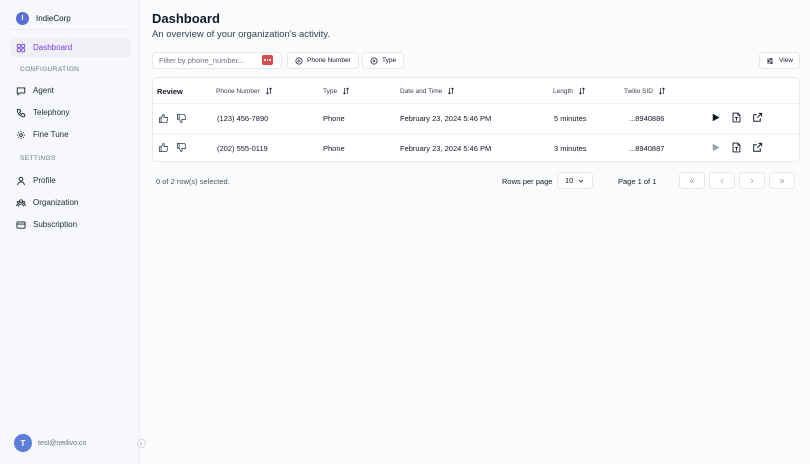 The image size is (810, 464). I want to click on rows-per-page-label: Rows per page, so click(527, 181).